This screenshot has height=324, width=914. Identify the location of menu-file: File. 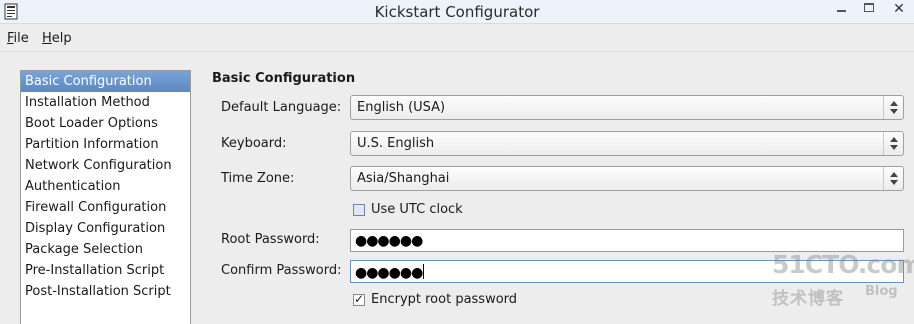
(18, 38).